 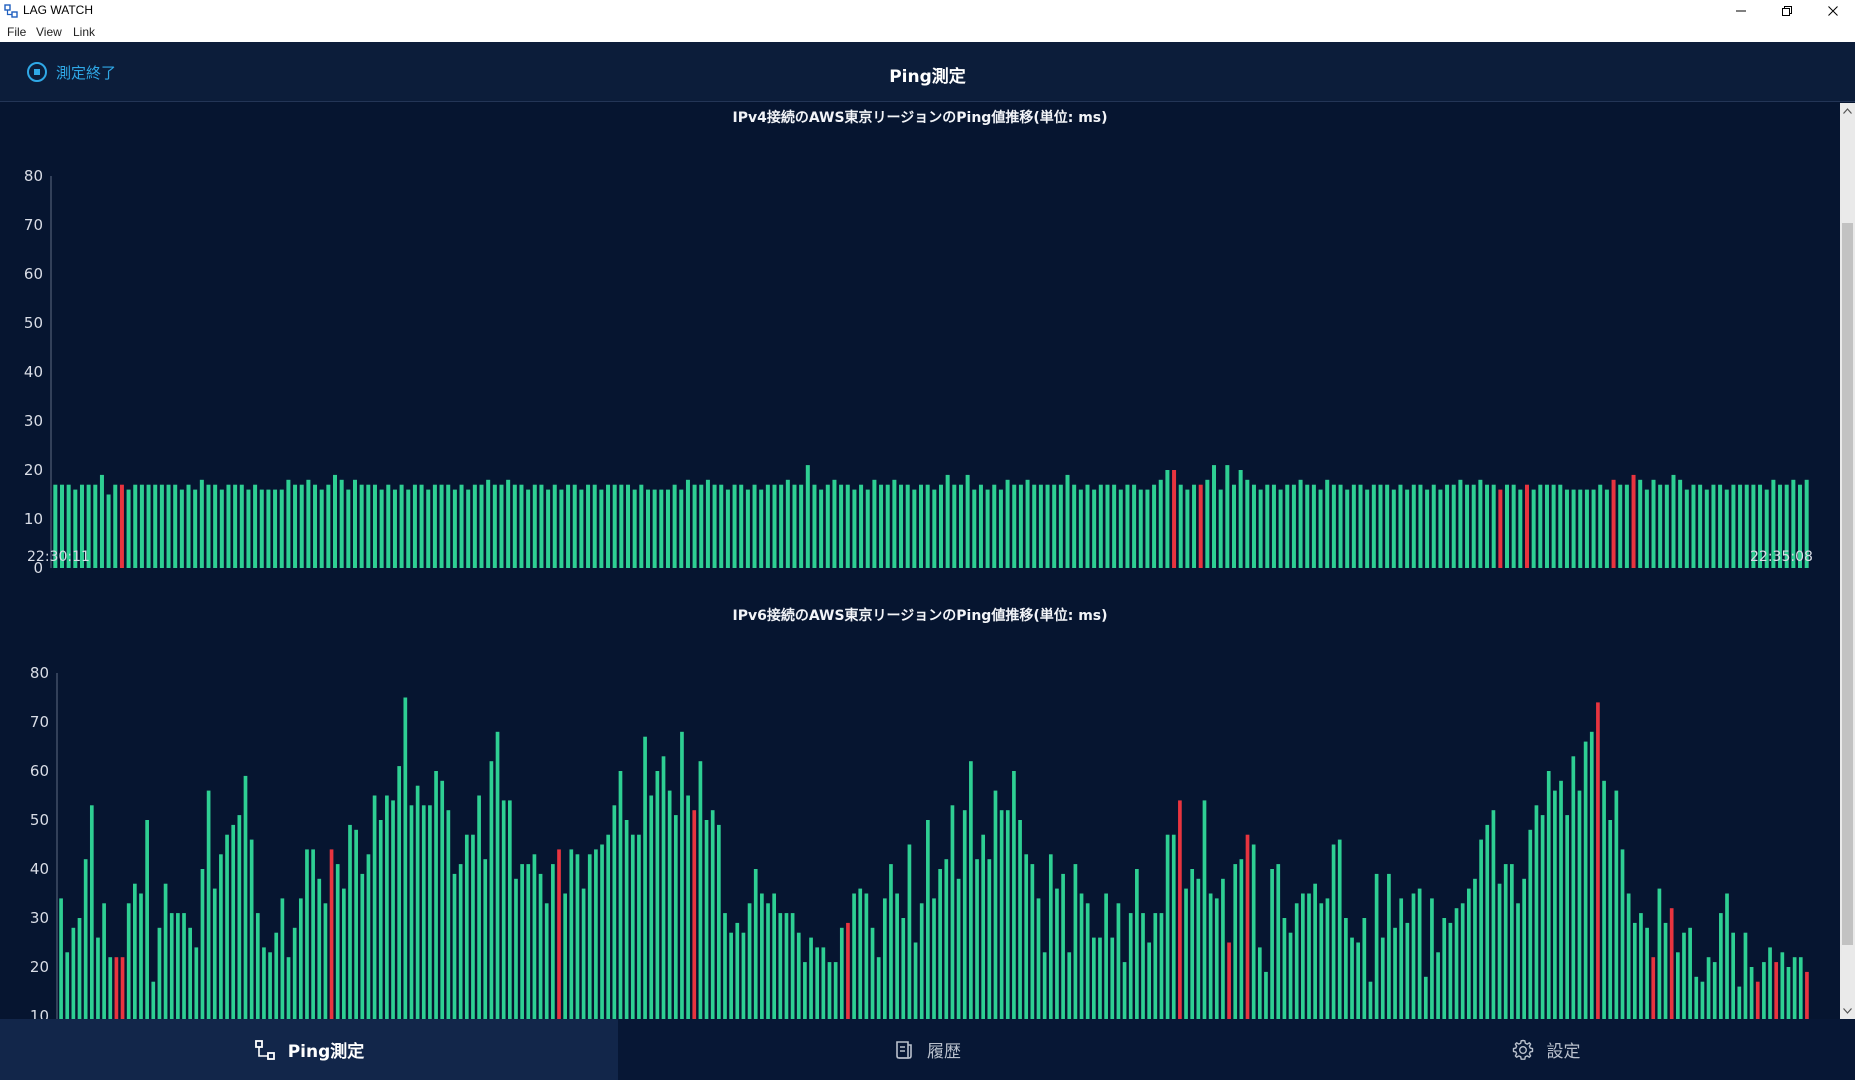 What do you see at coordinates (944, 1052) in the screenshot?
I see `tab-history-label: 履歴` at bounding box center [944, 1052].